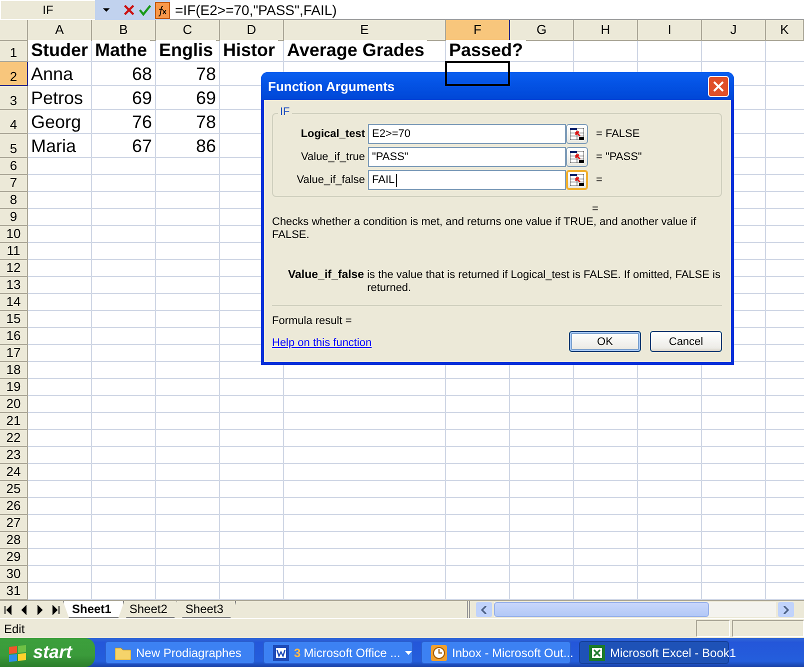  Describe the element at coordinates (14, 523) in the screenshot. I see `row-header: 27` at that location.